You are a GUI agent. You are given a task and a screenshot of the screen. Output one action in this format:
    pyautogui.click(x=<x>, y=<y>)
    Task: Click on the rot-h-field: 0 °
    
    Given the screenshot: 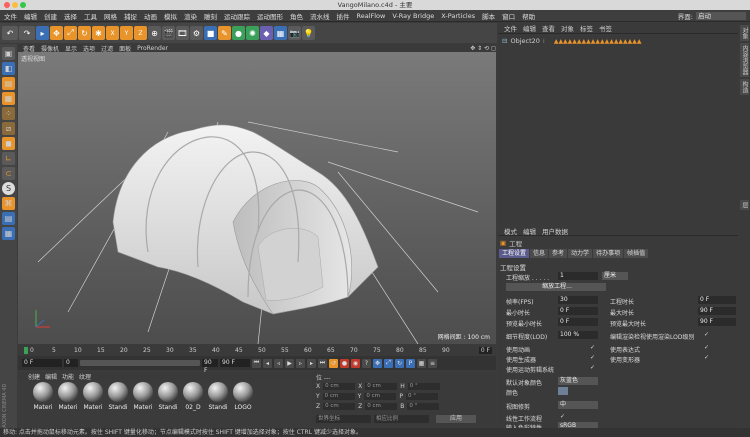 What is the action you would take?
    pyautogui.click(x=423, y=386)
    